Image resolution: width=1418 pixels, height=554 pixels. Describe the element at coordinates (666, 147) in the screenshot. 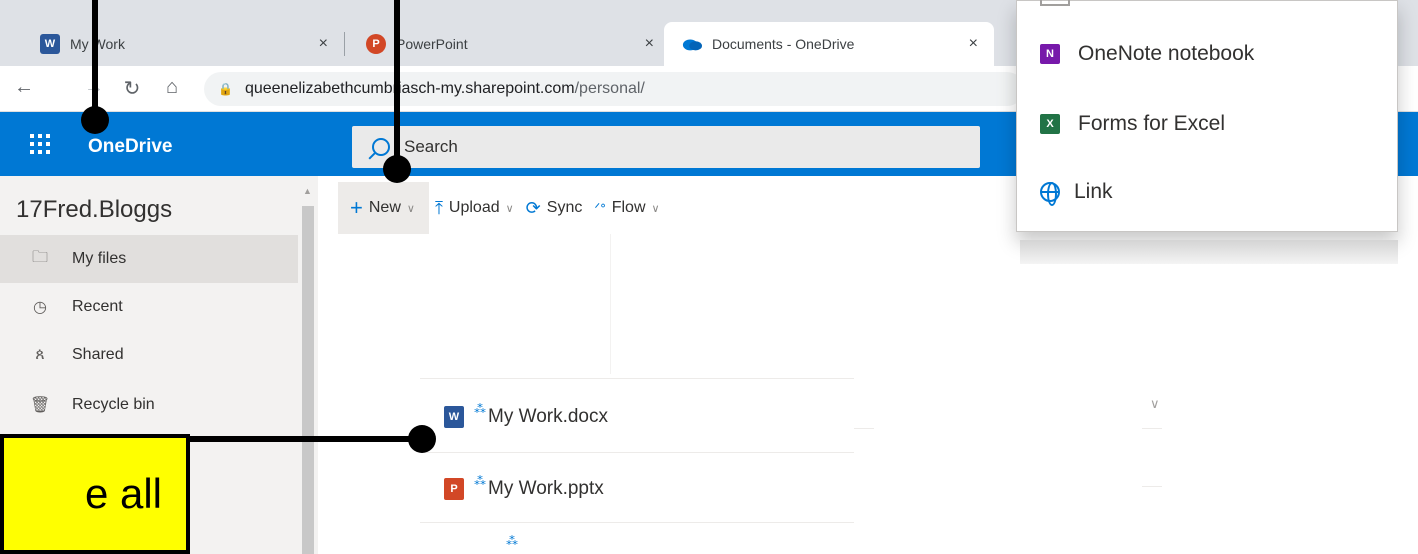

I see `search-input: Search` at that location.